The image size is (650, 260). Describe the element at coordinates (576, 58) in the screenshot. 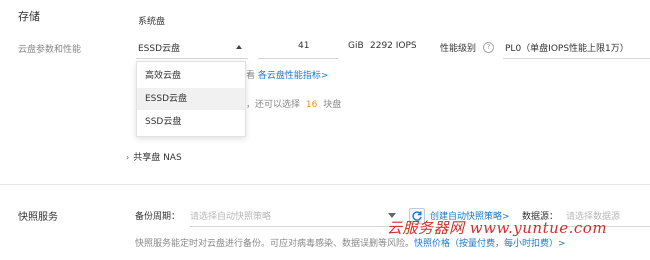

I see `perf-level-underline` at that location.